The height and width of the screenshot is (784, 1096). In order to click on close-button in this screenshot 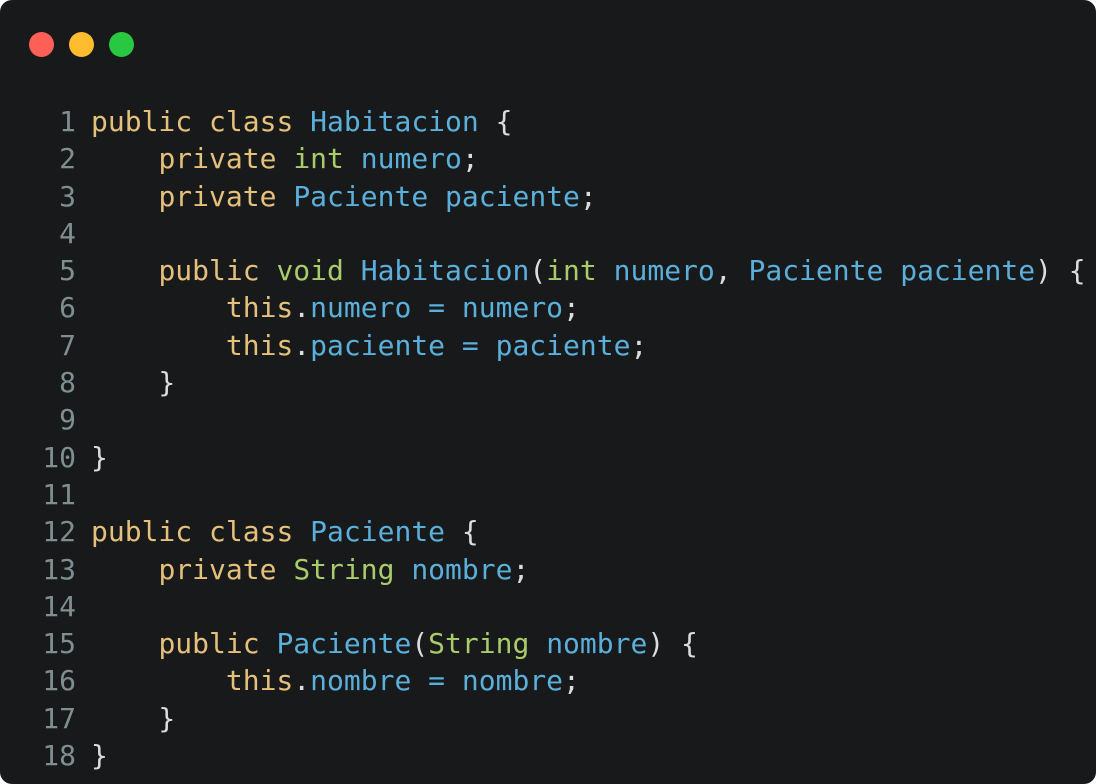, I will do `click(41, 44)`.